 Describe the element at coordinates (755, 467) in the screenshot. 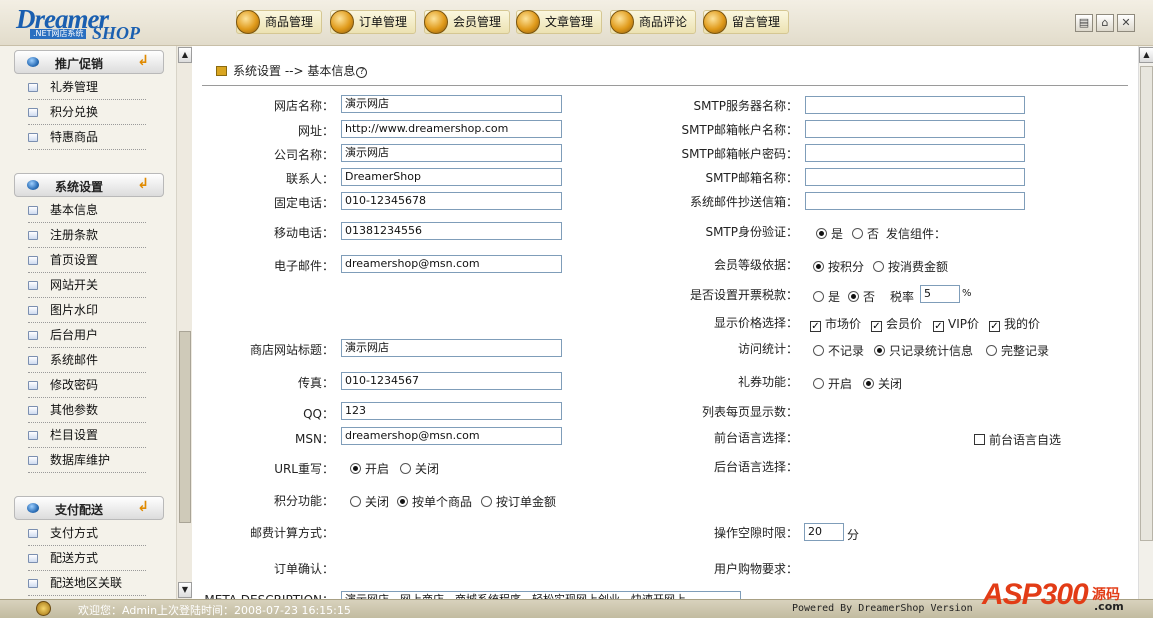

I see `label-back-lang: 后台语言选择：` at that location.